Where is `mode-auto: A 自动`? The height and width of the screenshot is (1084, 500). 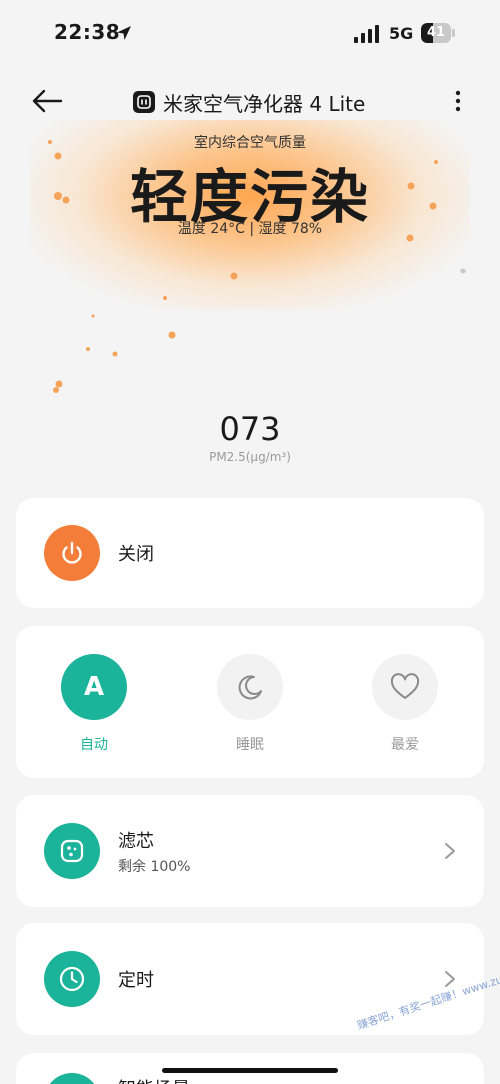 mode-auto: A 自动 is located at coordinates (94, 704).